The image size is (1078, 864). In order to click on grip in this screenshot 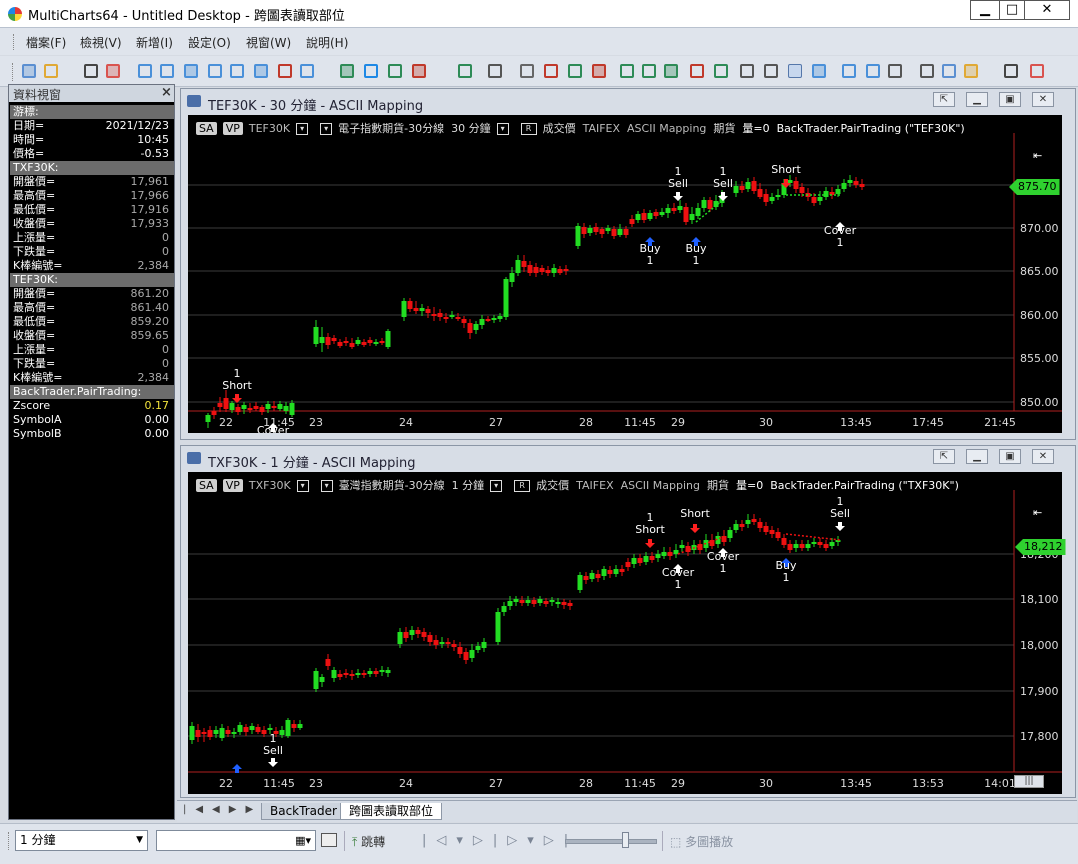, I will do `click(15, 42)`.